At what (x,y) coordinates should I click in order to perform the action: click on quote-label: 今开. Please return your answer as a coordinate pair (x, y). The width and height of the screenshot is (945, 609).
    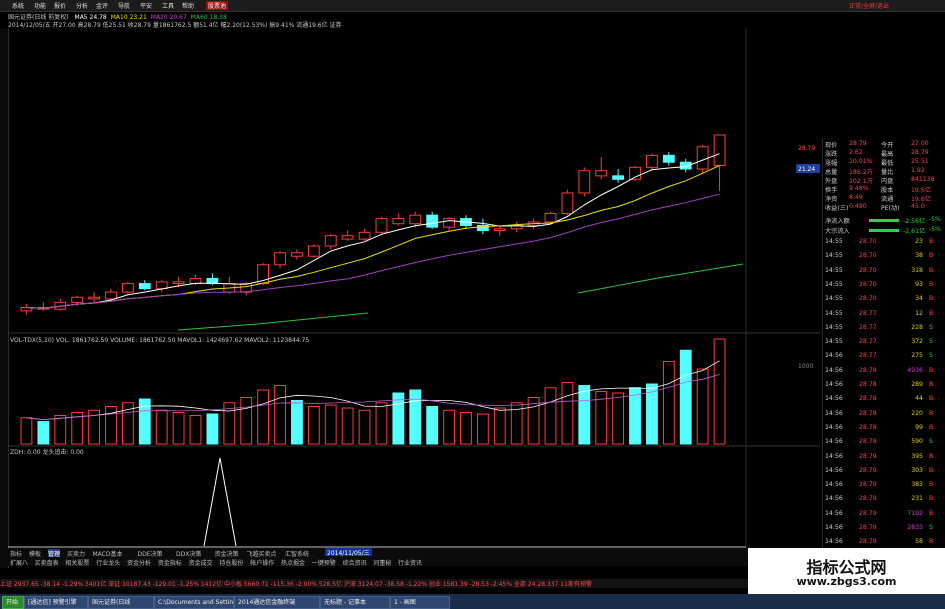
    Looking at the image, I should click on (887, 145).